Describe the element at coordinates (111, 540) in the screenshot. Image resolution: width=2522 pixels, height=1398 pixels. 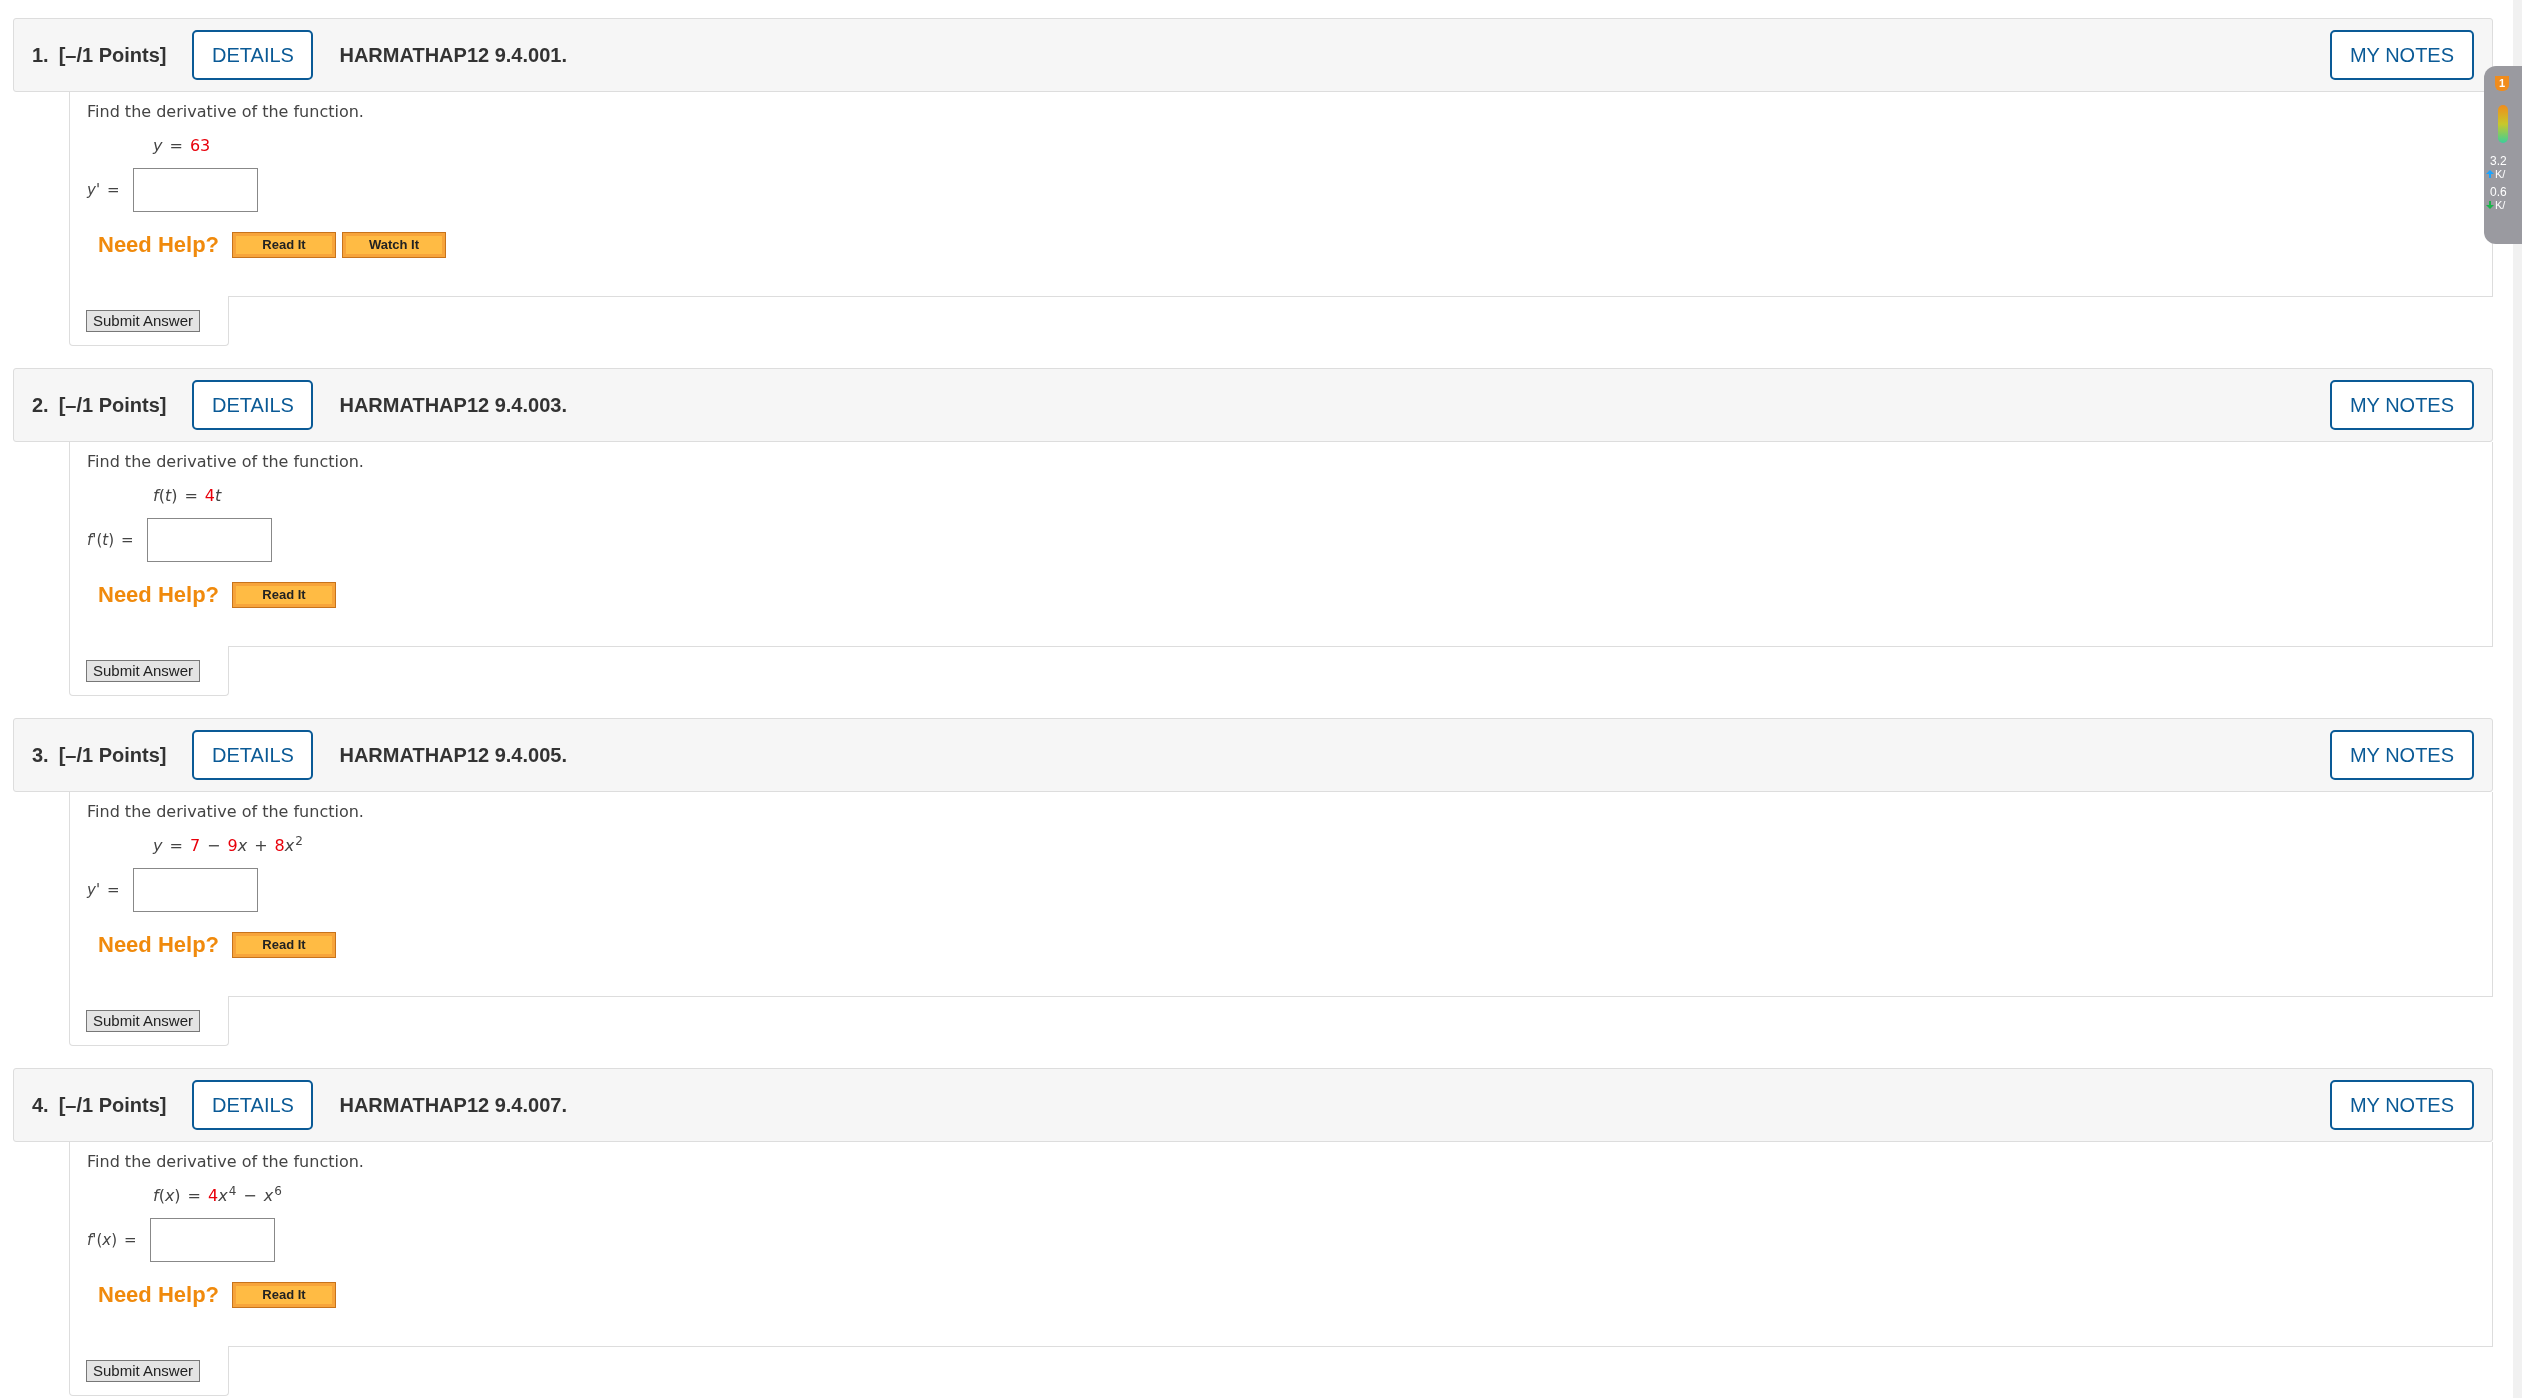
I see `answer-label: f'(t) =` at that location.